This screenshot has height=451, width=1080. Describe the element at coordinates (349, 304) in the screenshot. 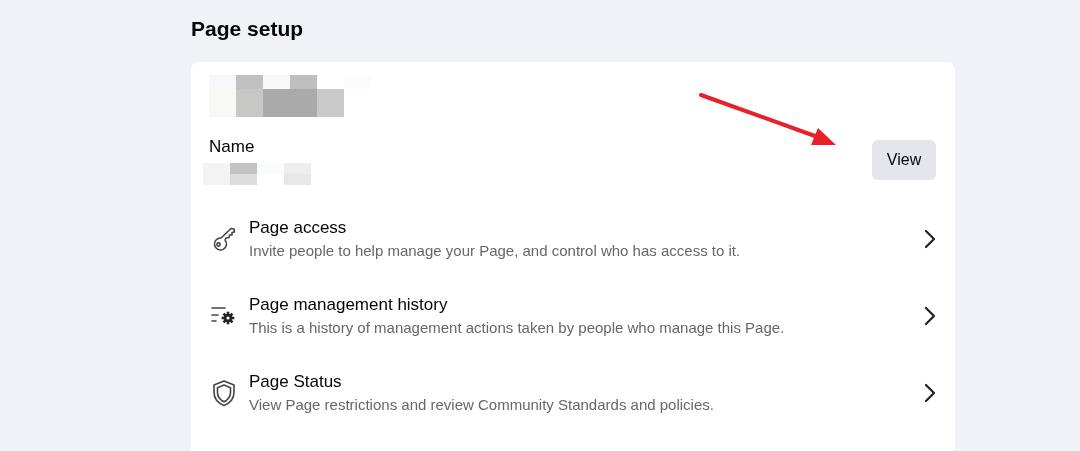

I see `row-title: Page management history` at that location.